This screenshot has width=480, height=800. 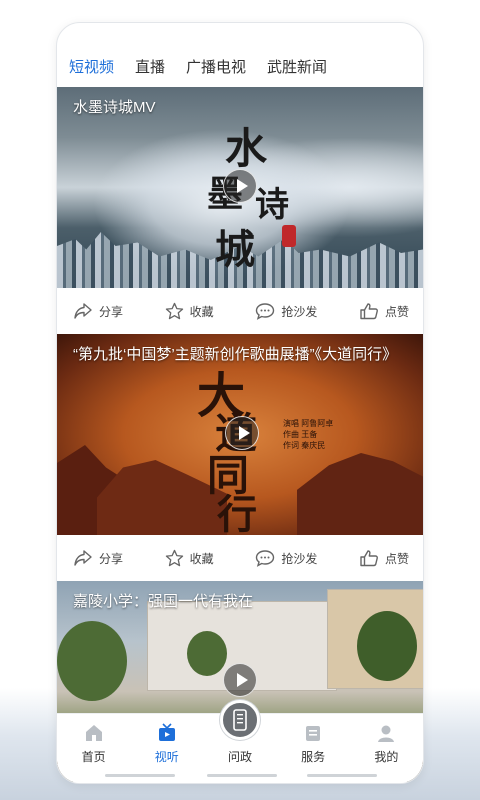 I want to click on tab-live: 直播, so click(x=150, y=71).